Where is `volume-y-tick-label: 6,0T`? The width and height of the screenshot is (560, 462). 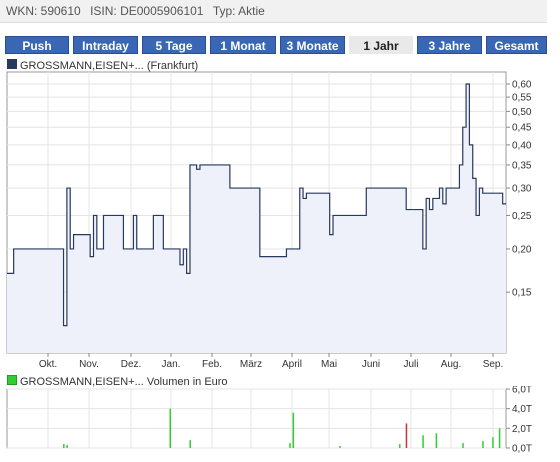
volume-y-tick-label: 6,0T is located at coordinates (522, 391).